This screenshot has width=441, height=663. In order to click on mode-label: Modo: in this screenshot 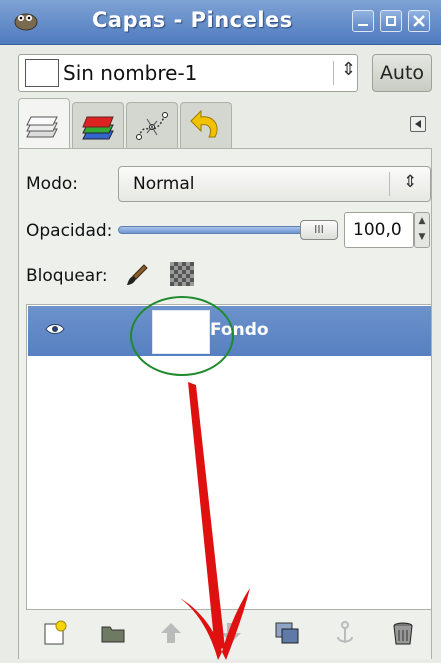, I will do `click(52, 184)`.